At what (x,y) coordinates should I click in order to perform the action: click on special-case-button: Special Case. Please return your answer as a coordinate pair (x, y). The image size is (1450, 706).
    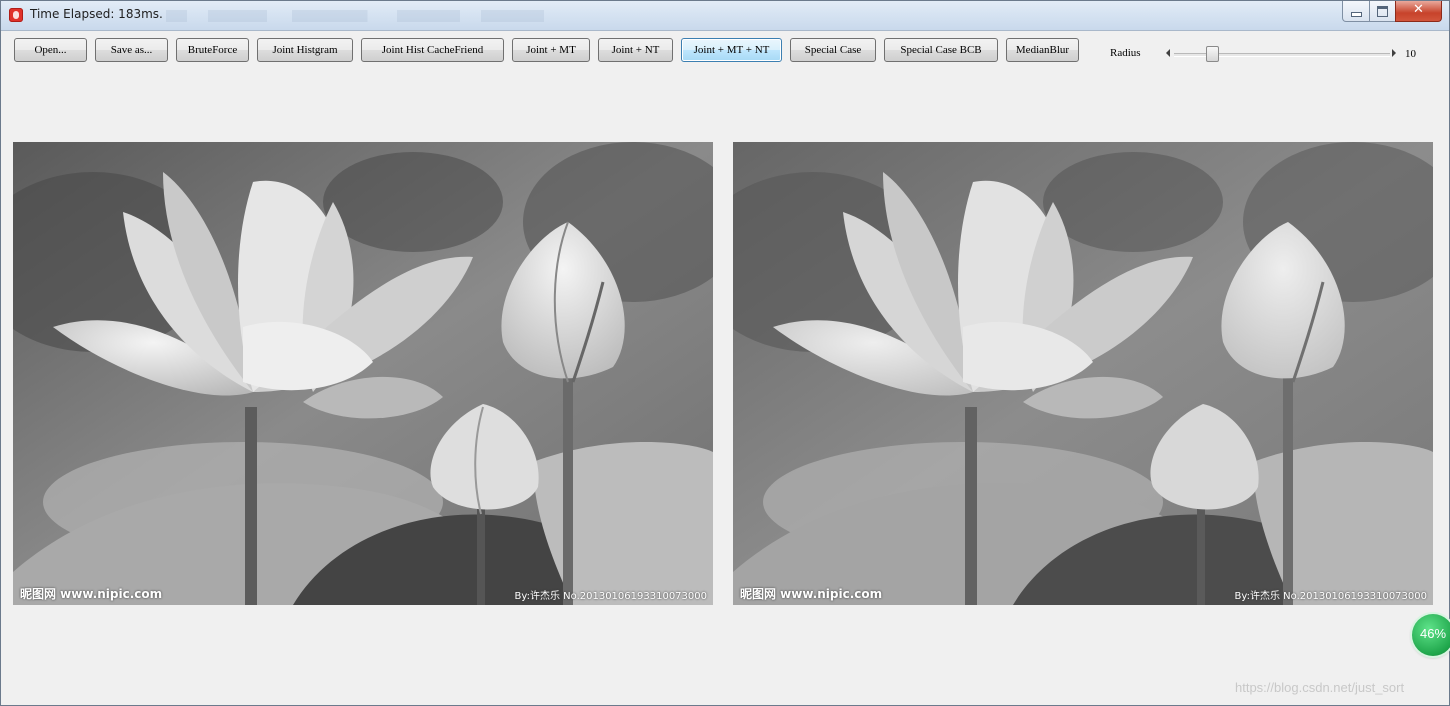
    Looking at the image, I should click on (833, 50).